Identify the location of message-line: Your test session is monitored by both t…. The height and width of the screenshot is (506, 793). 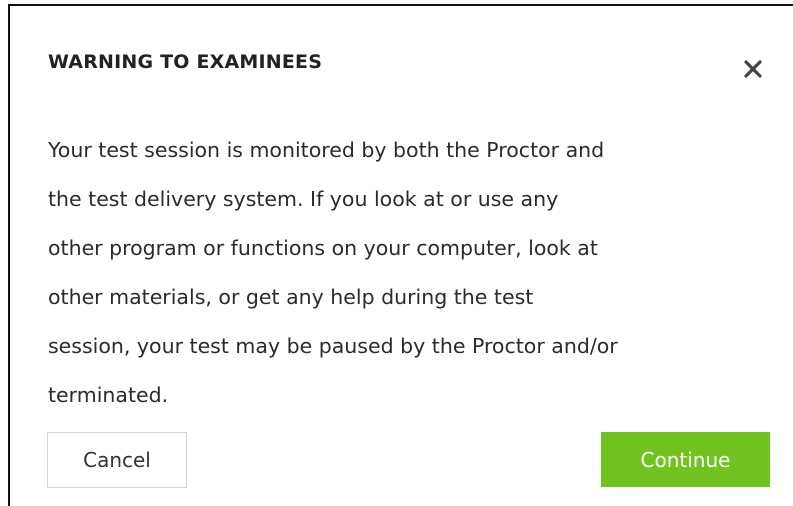
(326, 150).